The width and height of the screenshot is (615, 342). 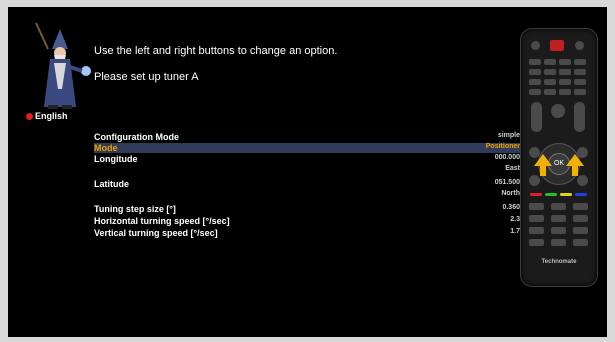 I want to click on volume-rocker-icon, so click(x=536, y=117).